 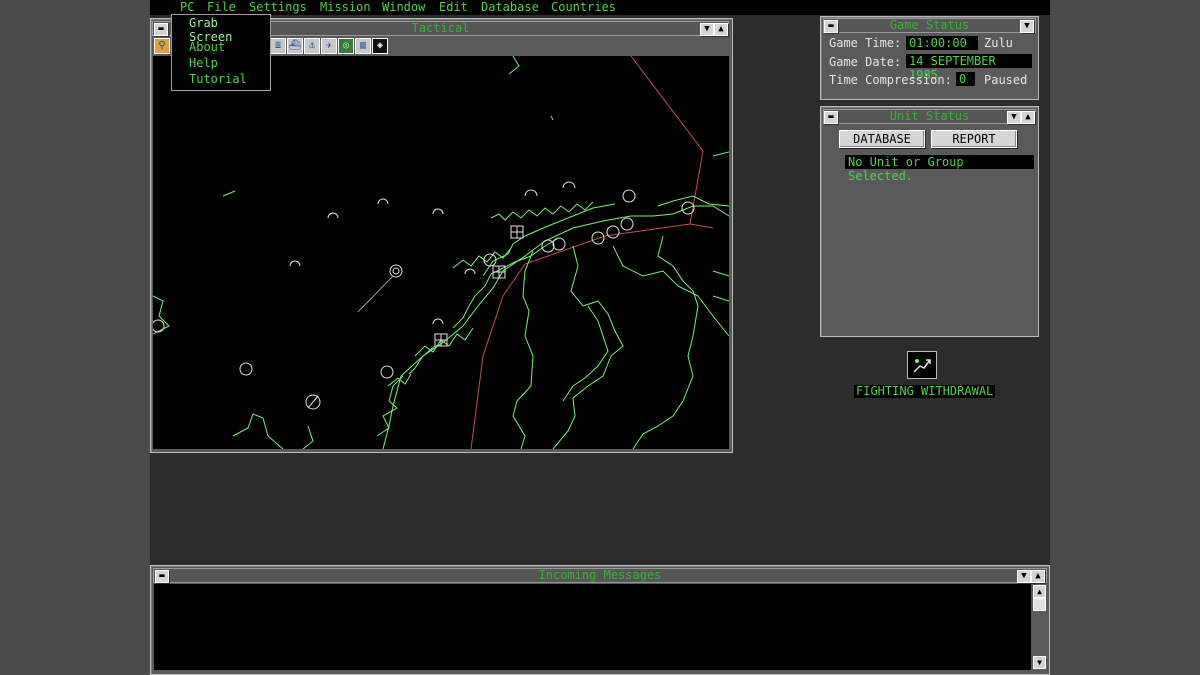 What do you see at coordinates (510, 7) in the screenshot?
I see `menu-database: Database` at bounding box center [510, 7].